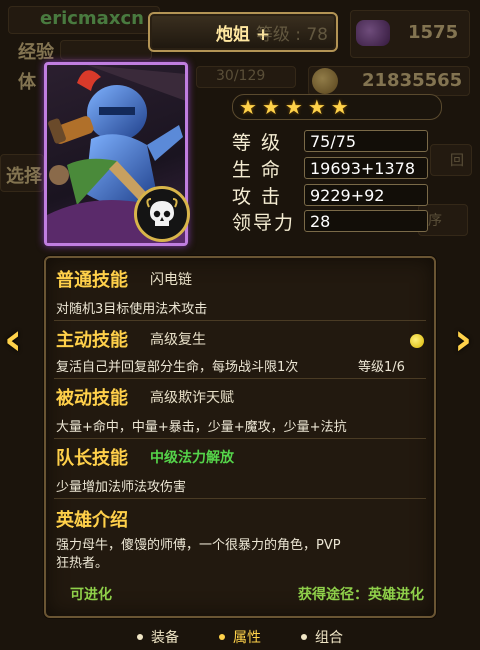 This screenshot has width=480, height=650. I want to click on title-ghost-text: 等级 : 78, so click(291, 34).